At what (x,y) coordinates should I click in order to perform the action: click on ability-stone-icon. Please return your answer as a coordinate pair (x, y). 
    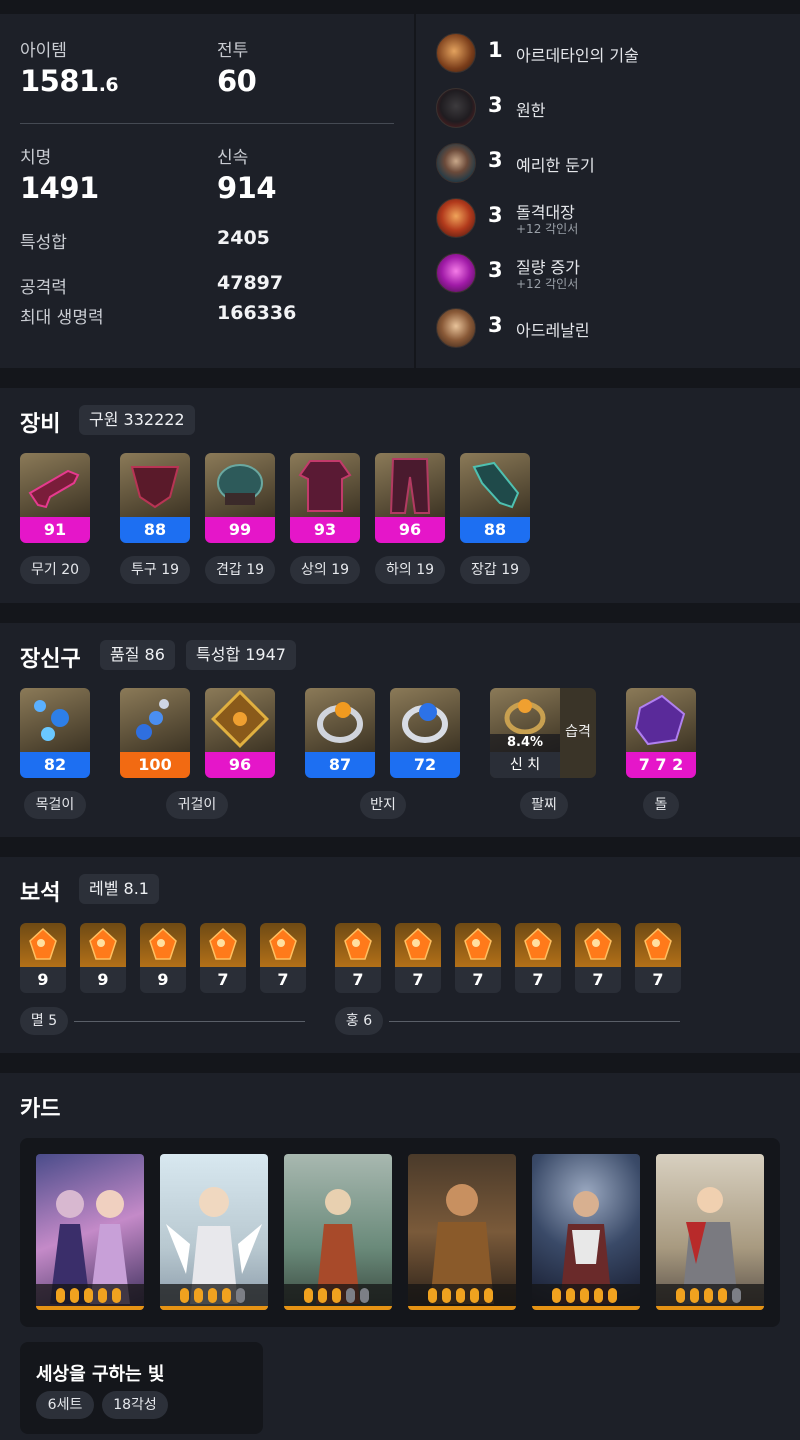
    Looking at the image, I should click on (661, 720).